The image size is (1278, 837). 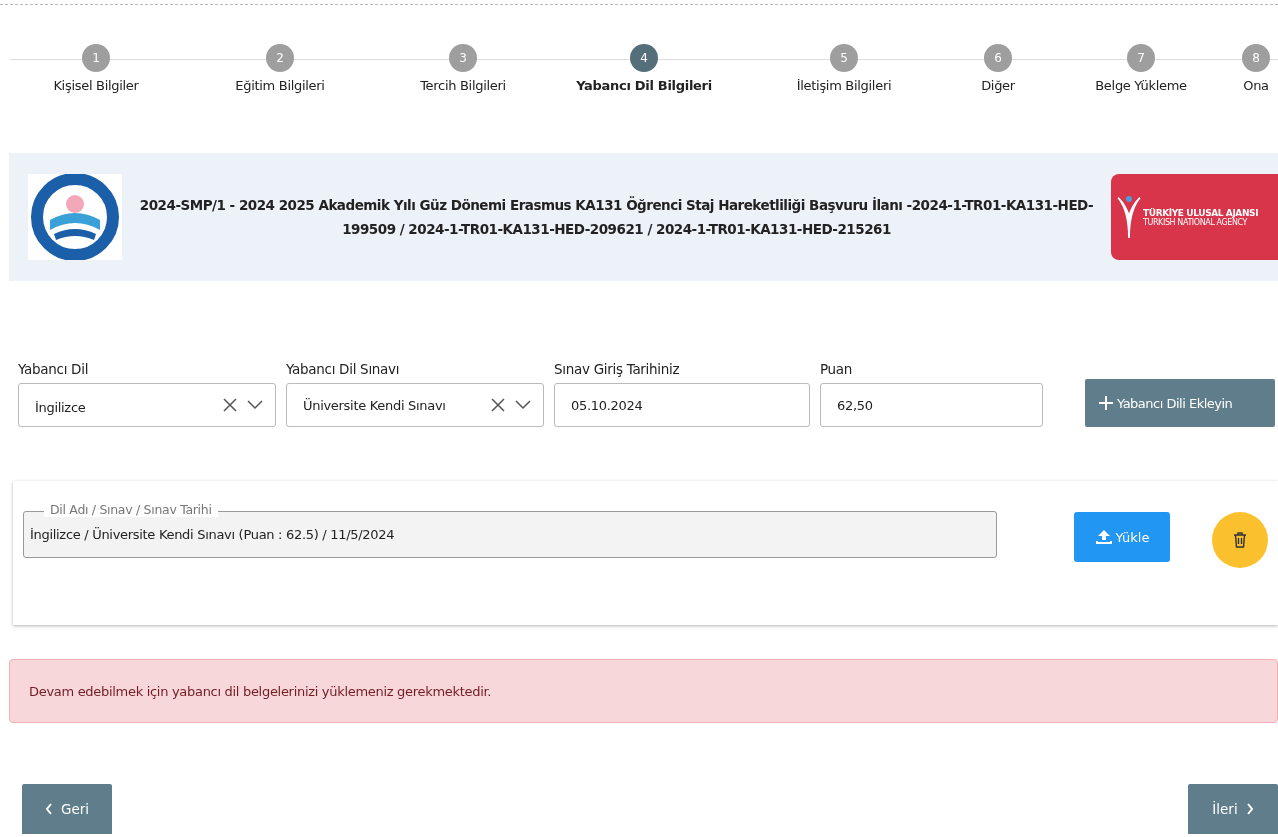 I want to click on field-label: Sınav Giriş Tarihiniz, so click(x=617, y=369).